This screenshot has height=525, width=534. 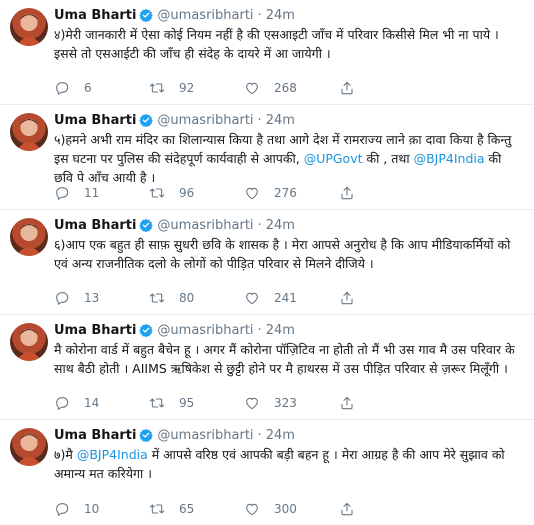 I want to click on reply-button: 13, so click(x=101, y=298).